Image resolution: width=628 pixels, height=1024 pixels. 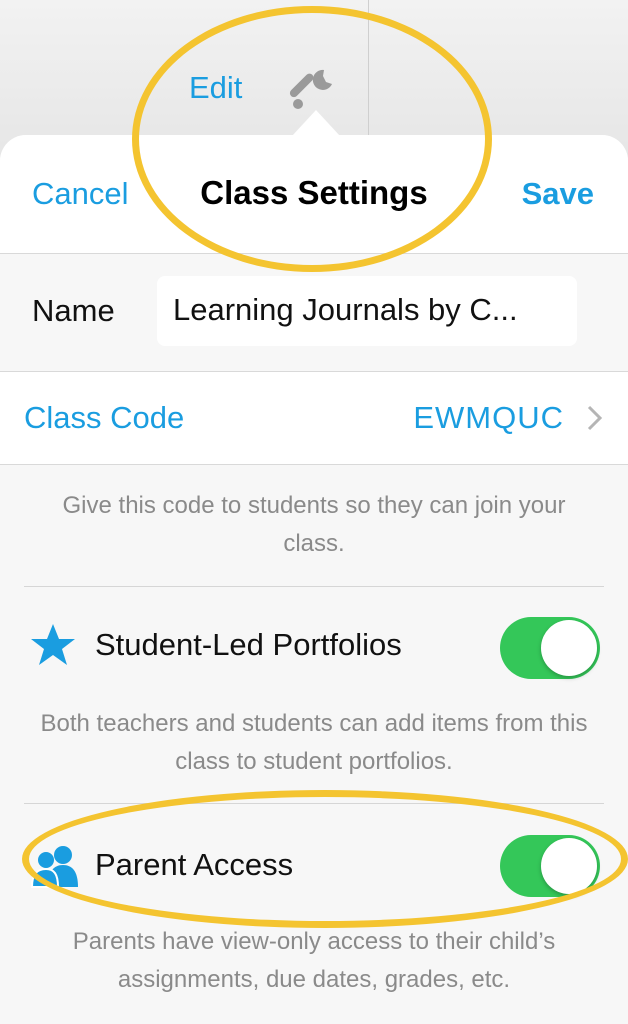 I want to click on class-code-row: Class Code EWMQUC, so click(x=314, y=418).